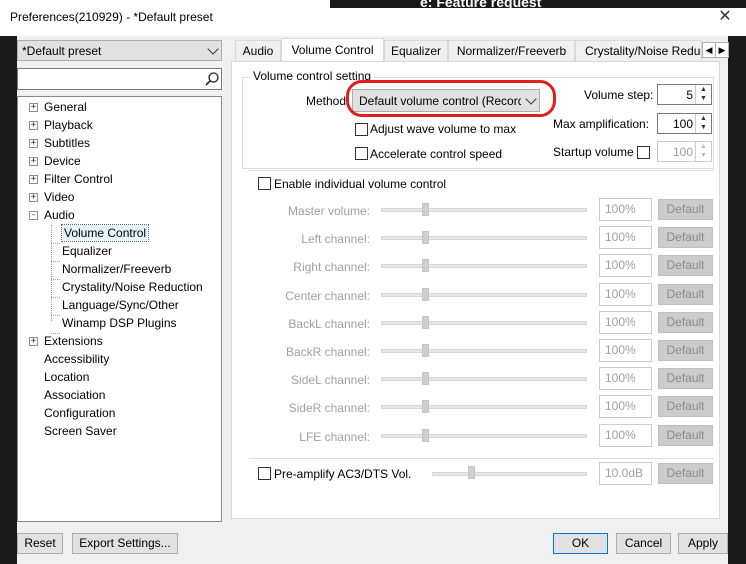 This screenshot has height=564, width=746. Describe the element at coordinates (40, 543) in the screenshot. I see `reset-button: Reset` at that location.